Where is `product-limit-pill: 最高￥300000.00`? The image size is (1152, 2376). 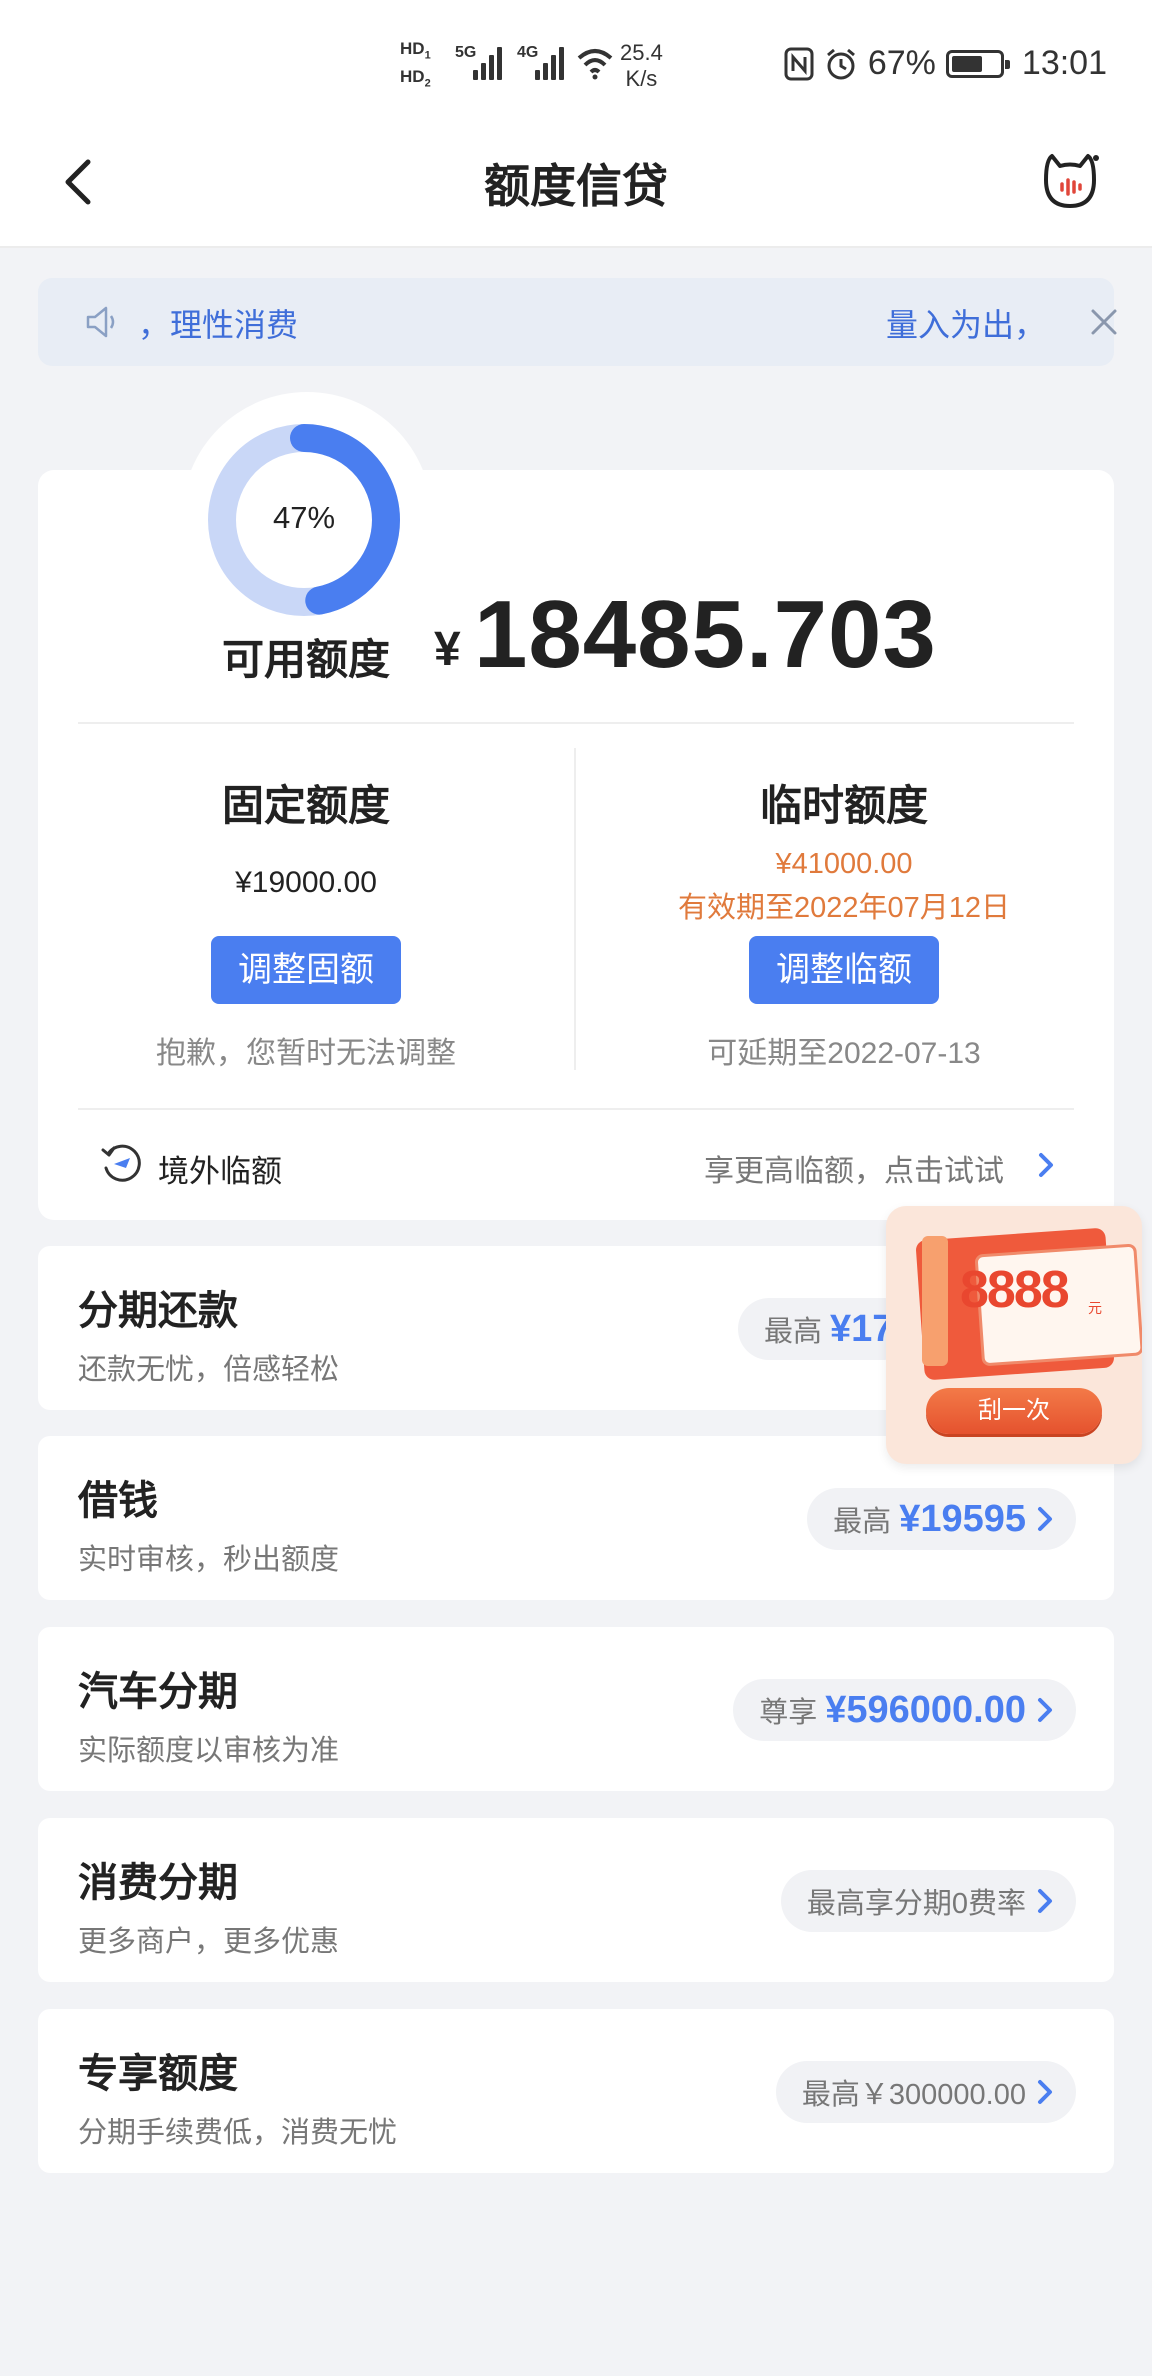 product-limit-pill: 最高￥300000.00 is located at coordinates (925, 2092).